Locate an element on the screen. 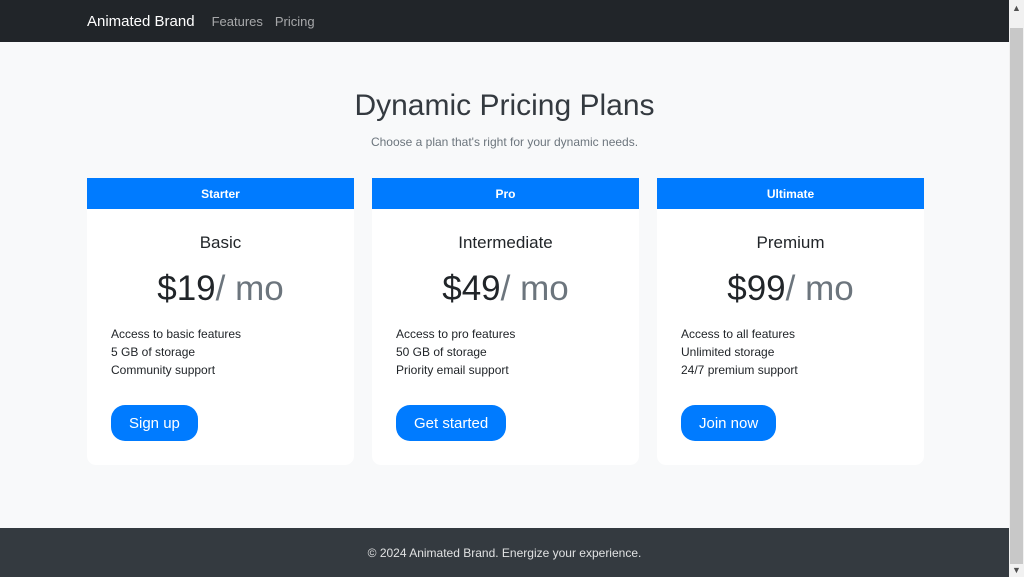 This screenshot has height=577, width=1024. price-amount: $19 is located at coordinates (186, 288).